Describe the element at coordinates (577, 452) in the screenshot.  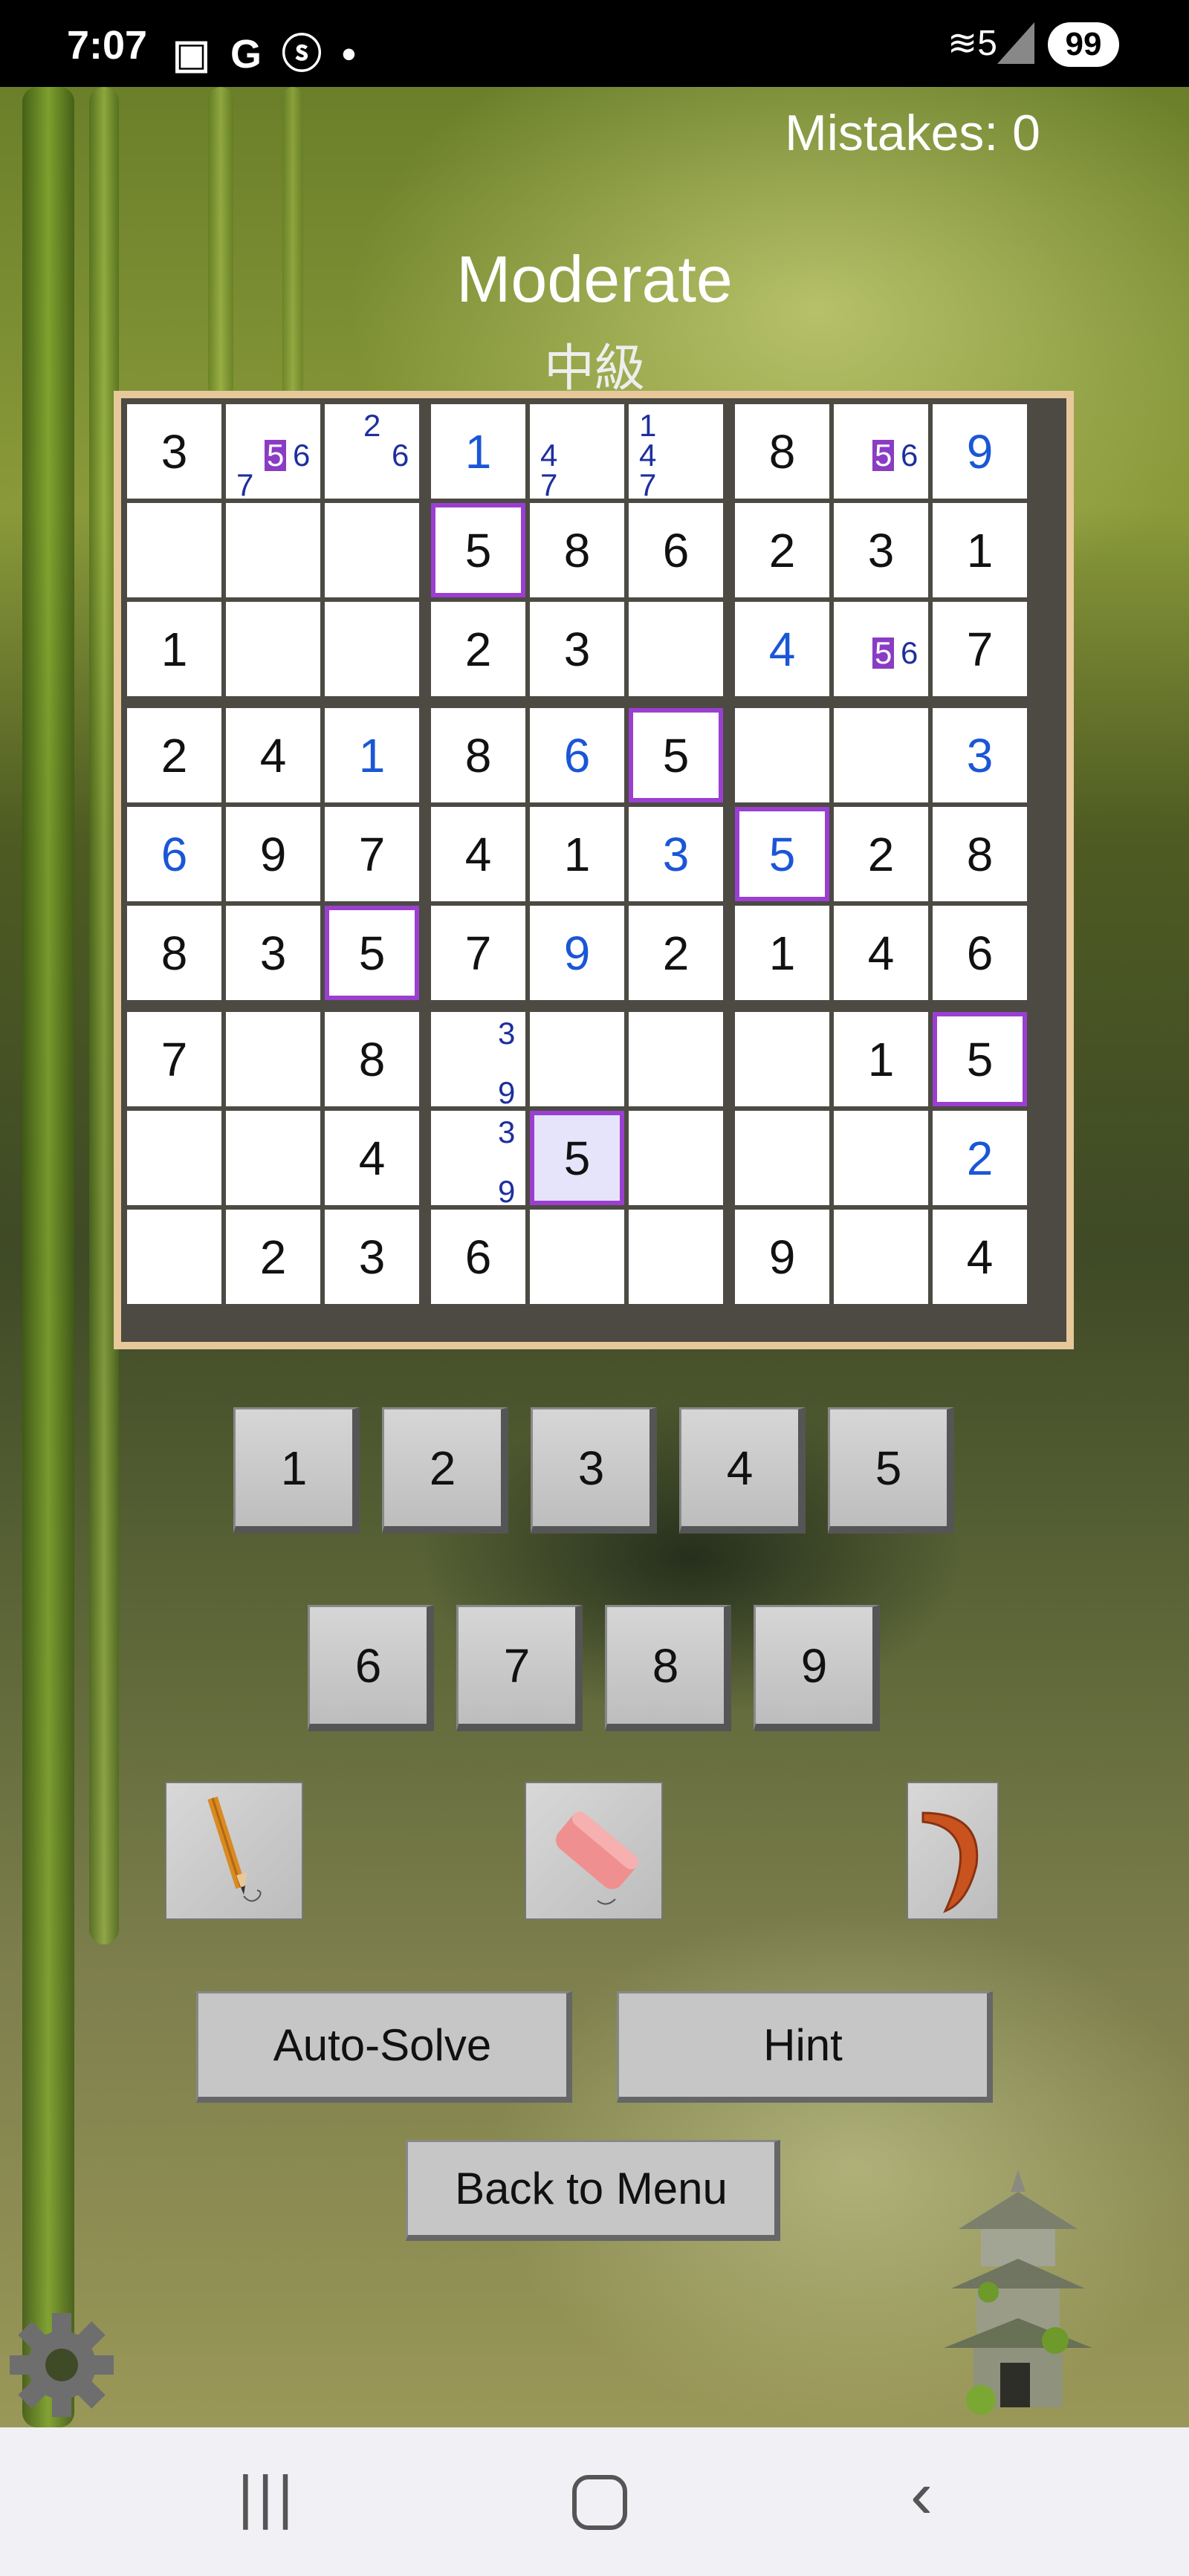
I see `sudoku-cell: 47` at that location.